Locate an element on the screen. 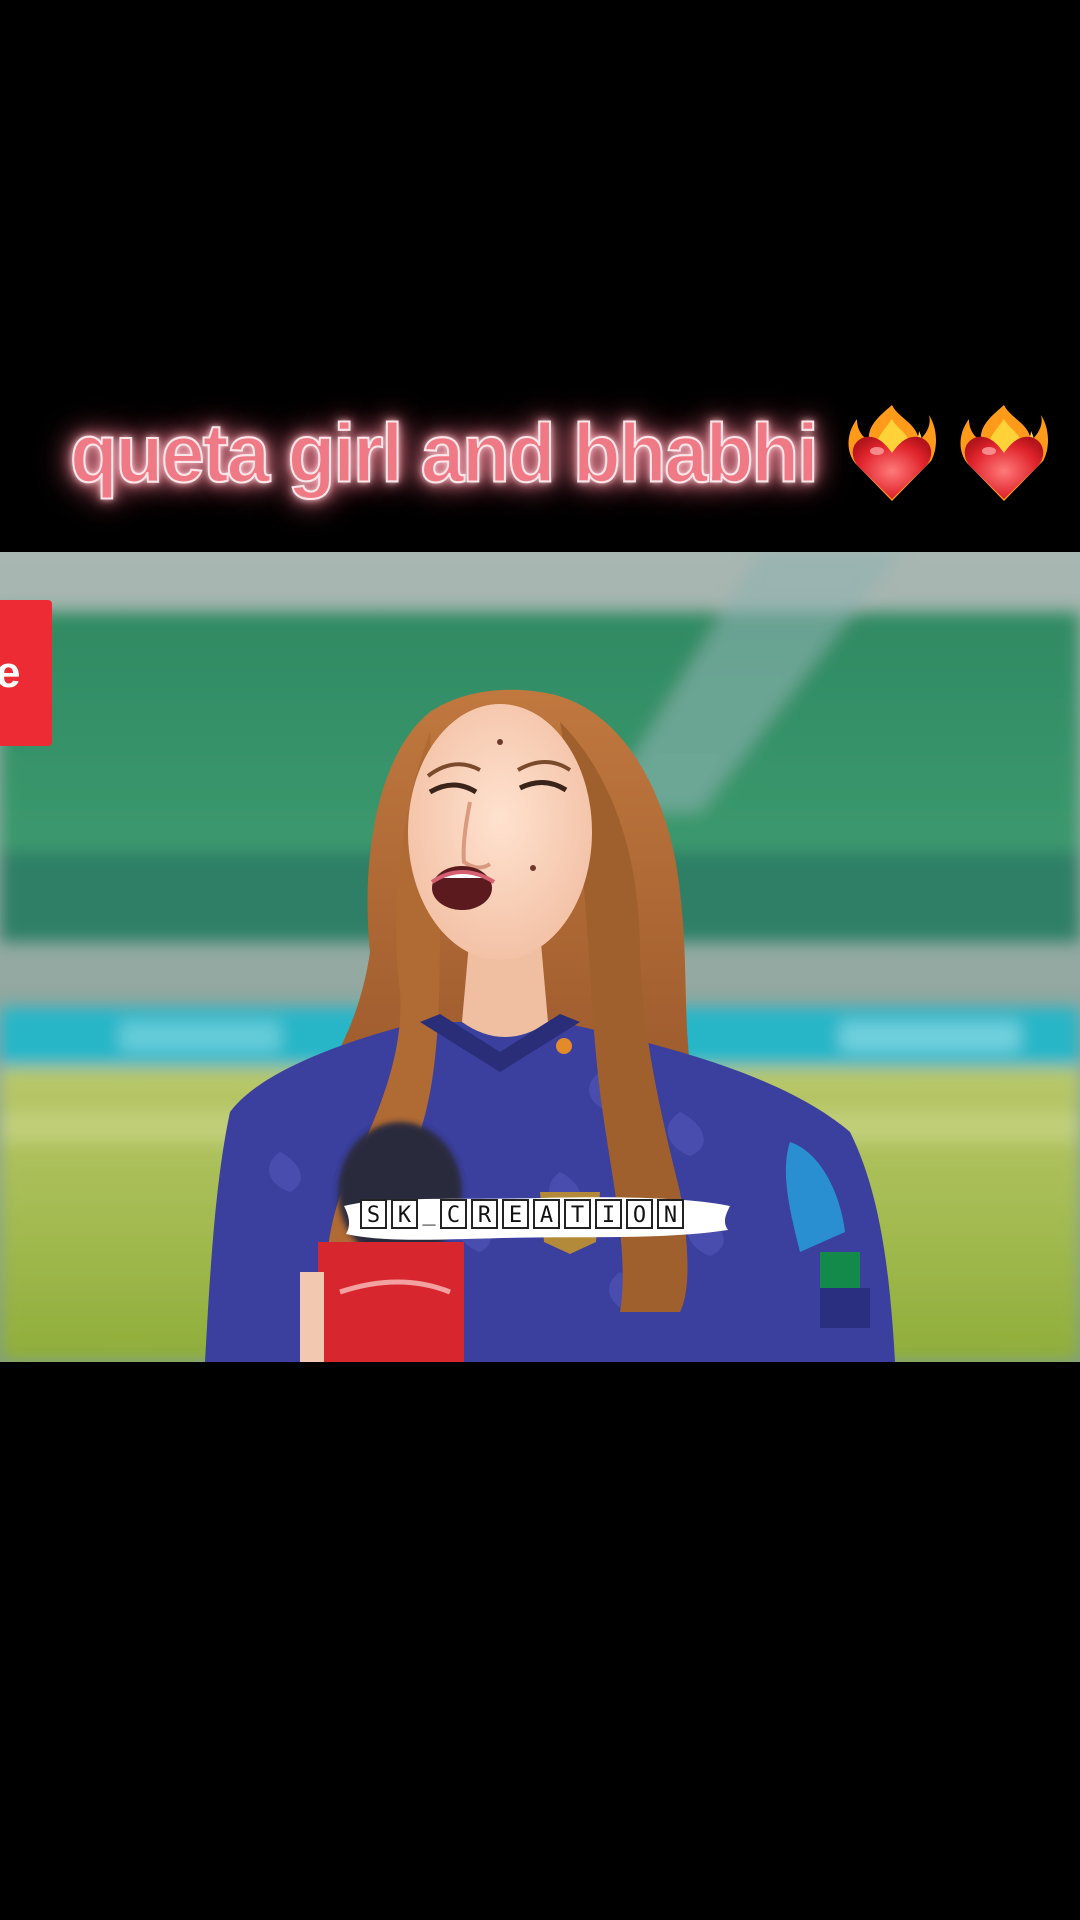  watermark-letter: R is located at coordinates (484, 1214).